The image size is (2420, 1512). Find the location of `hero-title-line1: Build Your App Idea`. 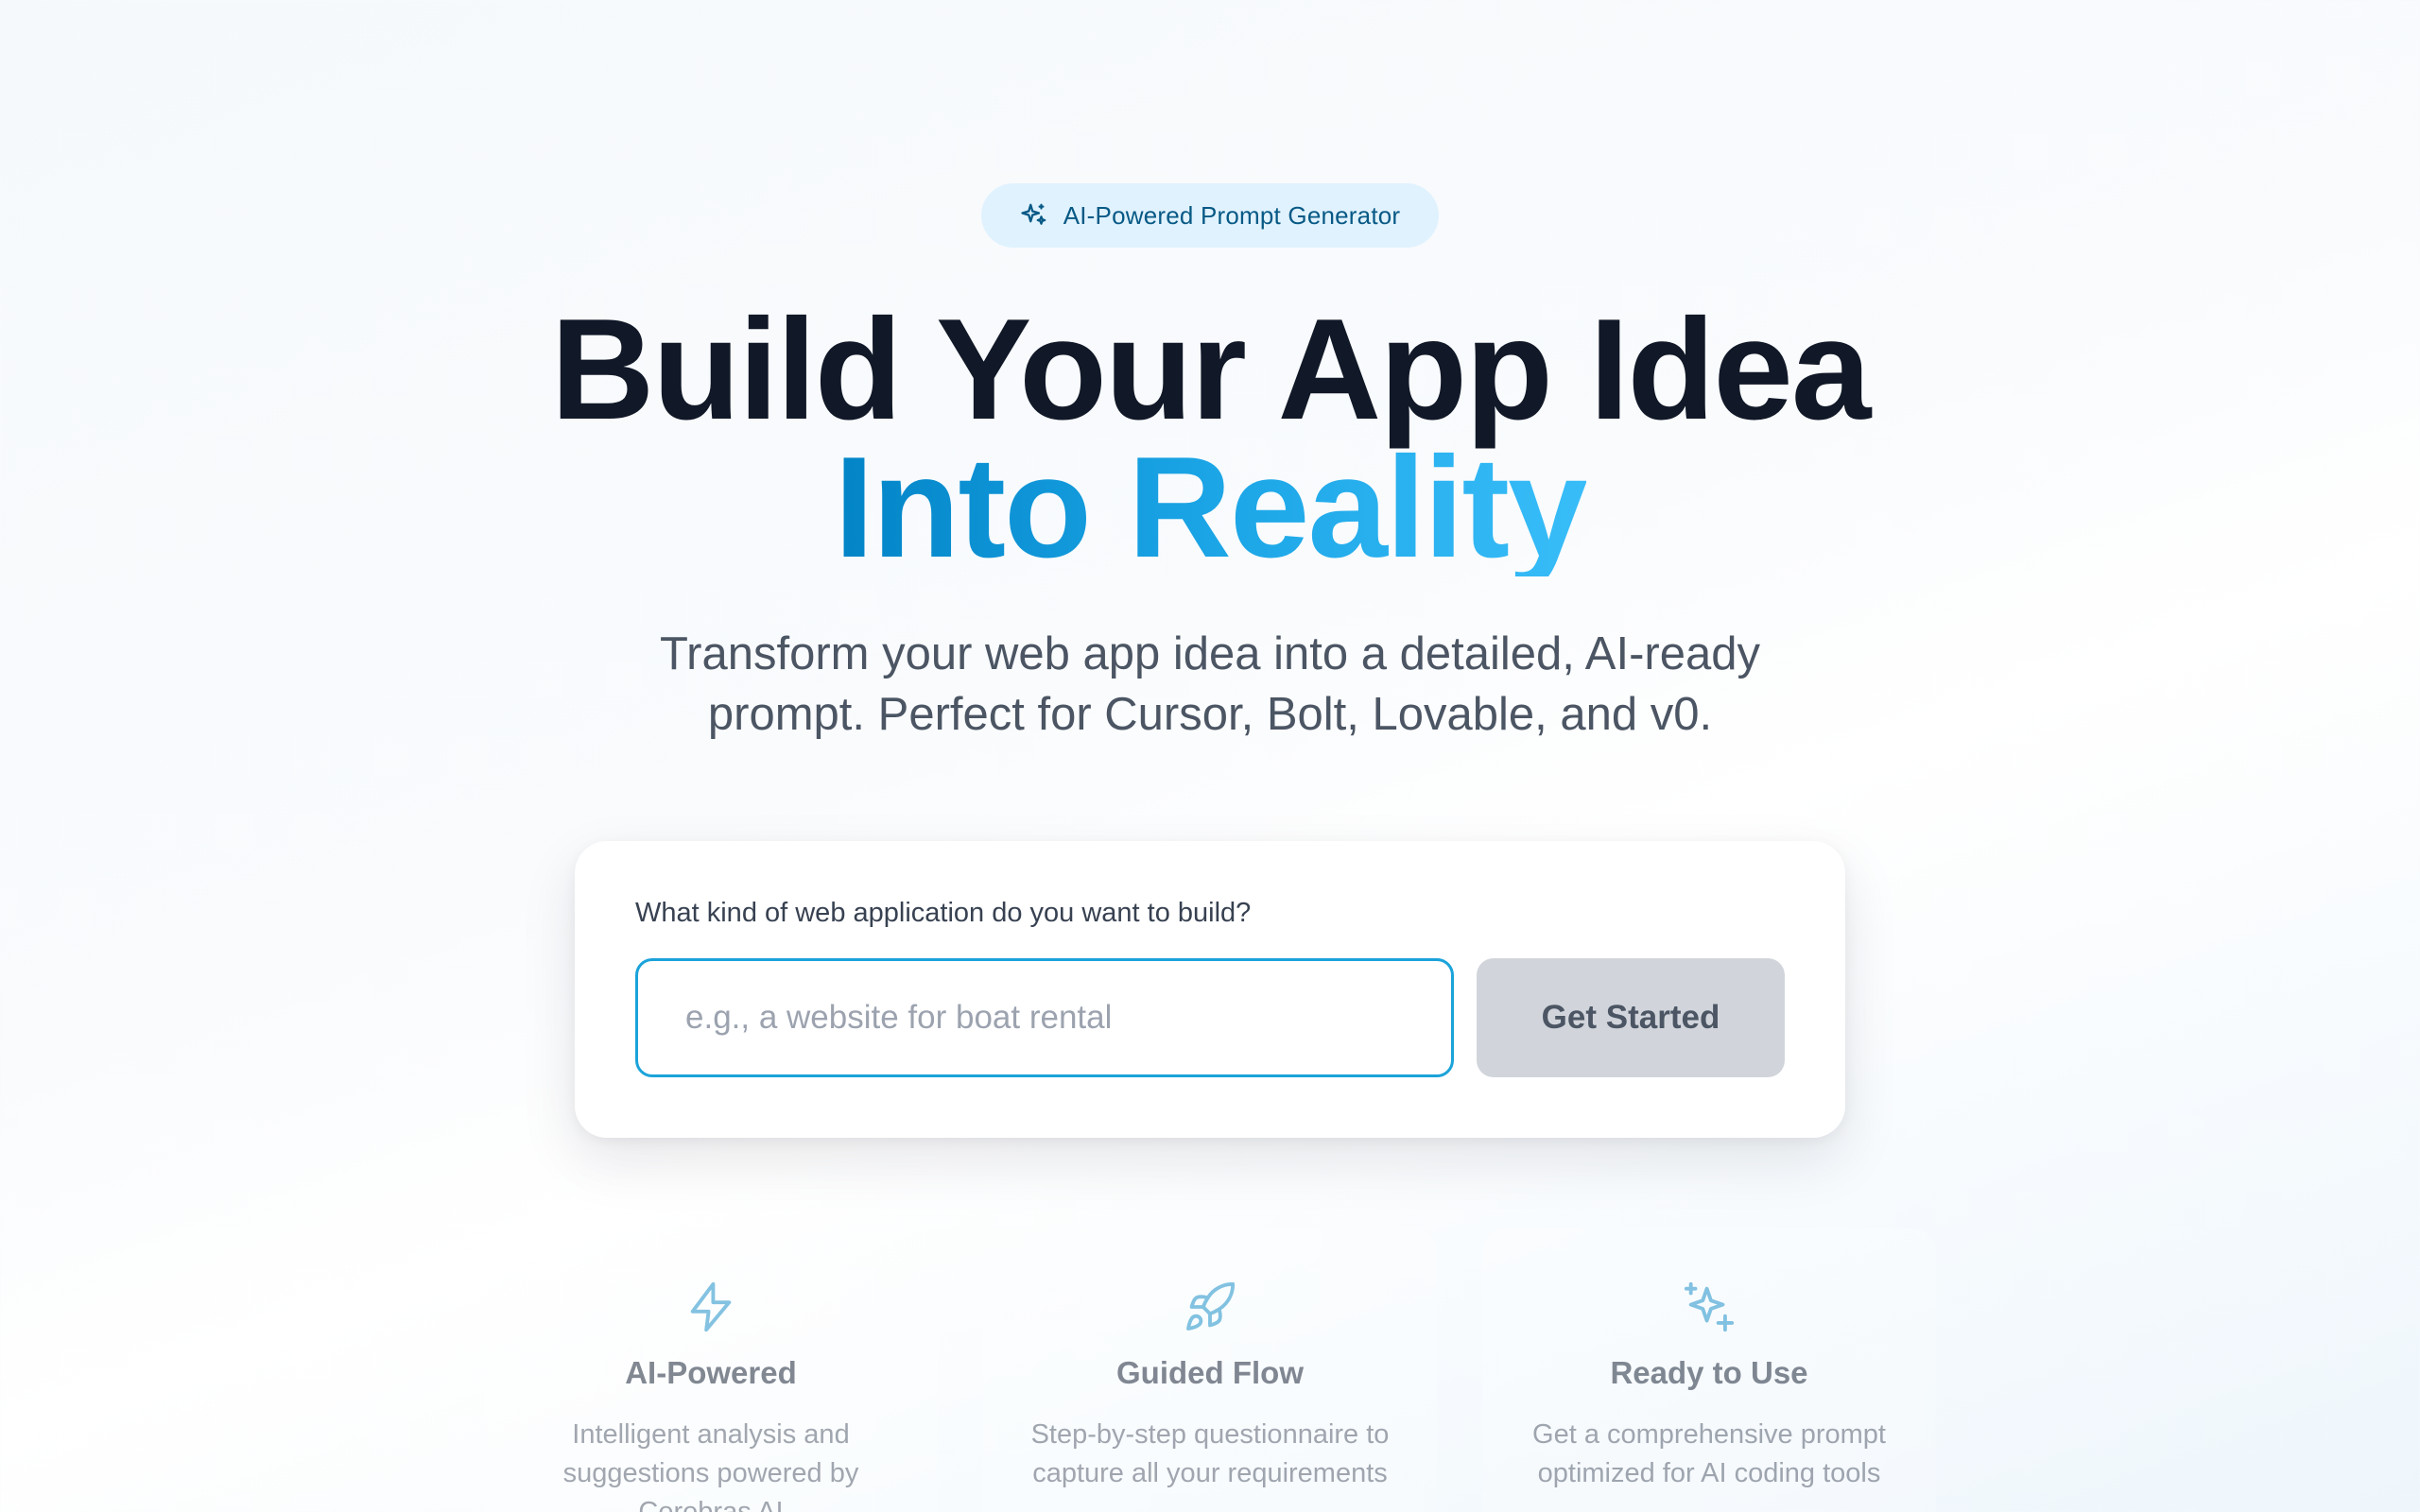

hero-title-line1: Build Your App Idea is located at coordinates (1211, 369).